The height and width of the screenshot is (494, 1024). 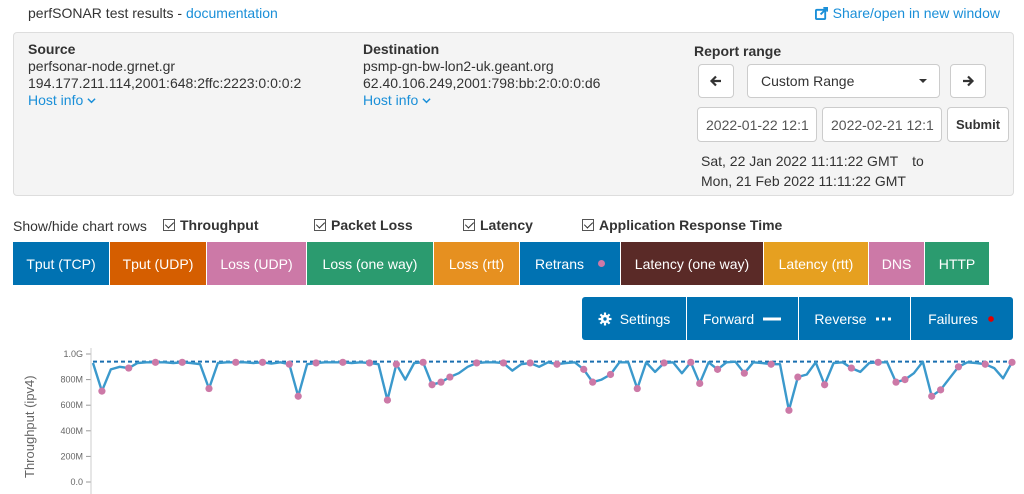 What do you see at coordinates (29, 426) in the screenshot?
I see `y-axis-label: Throughput (ipv4)` at bounding box center [29, 426].